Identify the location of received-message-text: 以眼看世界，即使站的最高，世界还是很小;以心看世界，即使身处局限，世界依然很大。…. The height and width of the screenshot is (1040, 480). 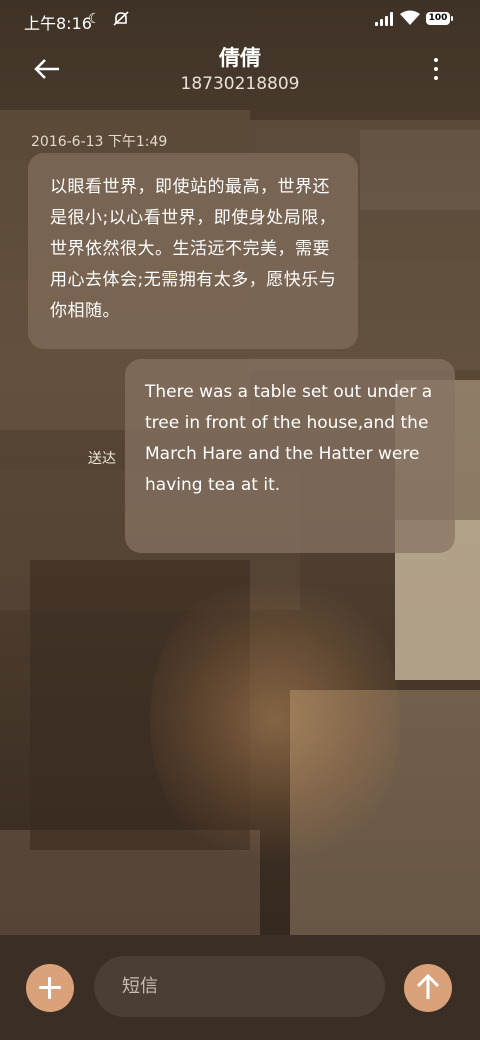
(193, 249).